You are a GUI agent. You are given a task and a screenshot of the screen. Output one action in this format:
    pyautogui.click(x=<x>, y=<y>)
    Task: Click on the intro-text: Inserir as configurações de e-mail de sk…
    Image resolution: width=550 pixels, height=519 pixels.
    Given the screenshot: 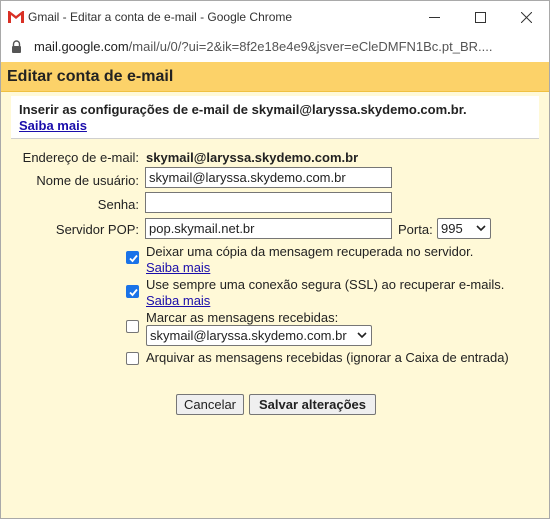 What is the action you would take?
    pyautogui.click(x=243, y=109)
    